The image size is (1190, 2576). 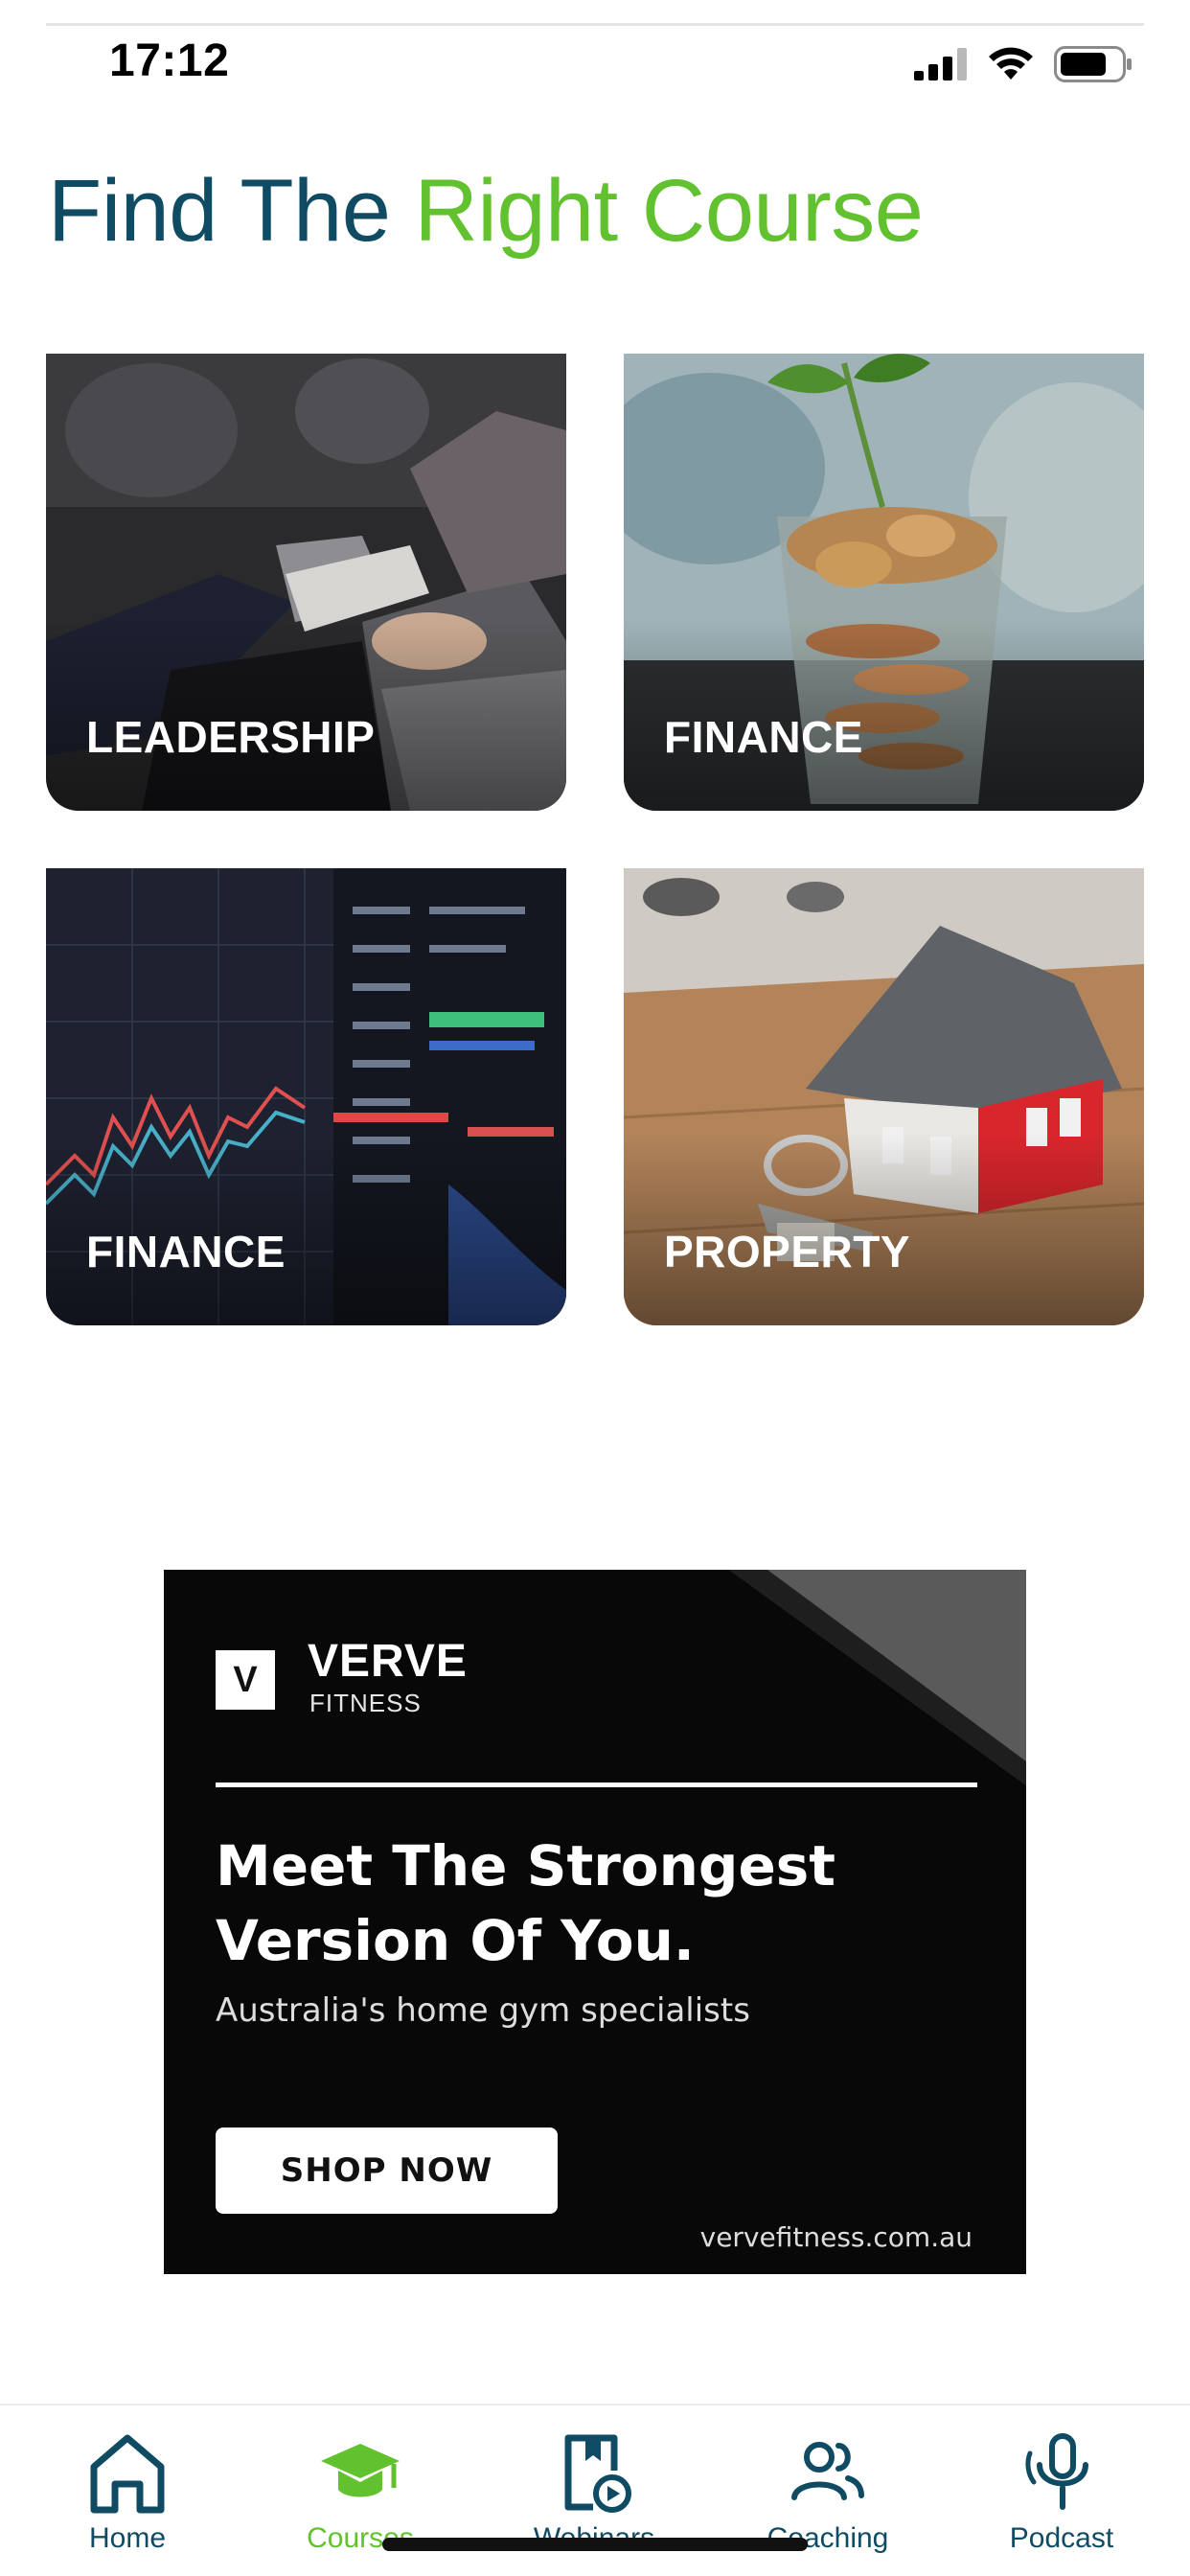 I want to click on battery-icon, so click(x=1093, y=64).